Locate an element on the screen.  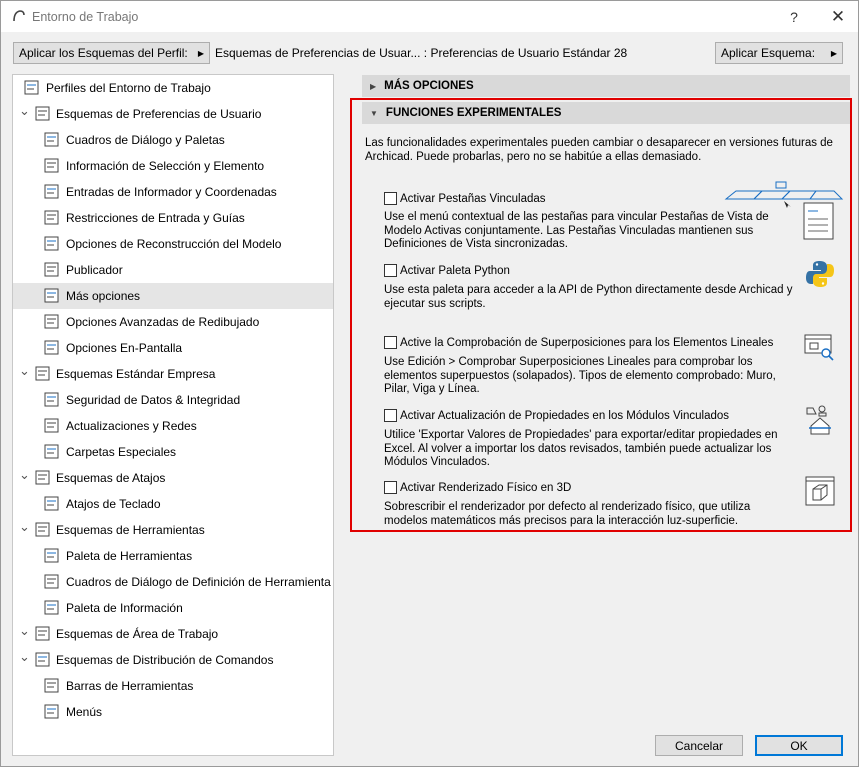
sidebar-item: Opciones de Reconstrucción del Modelo is located at coordinates (173, 244).